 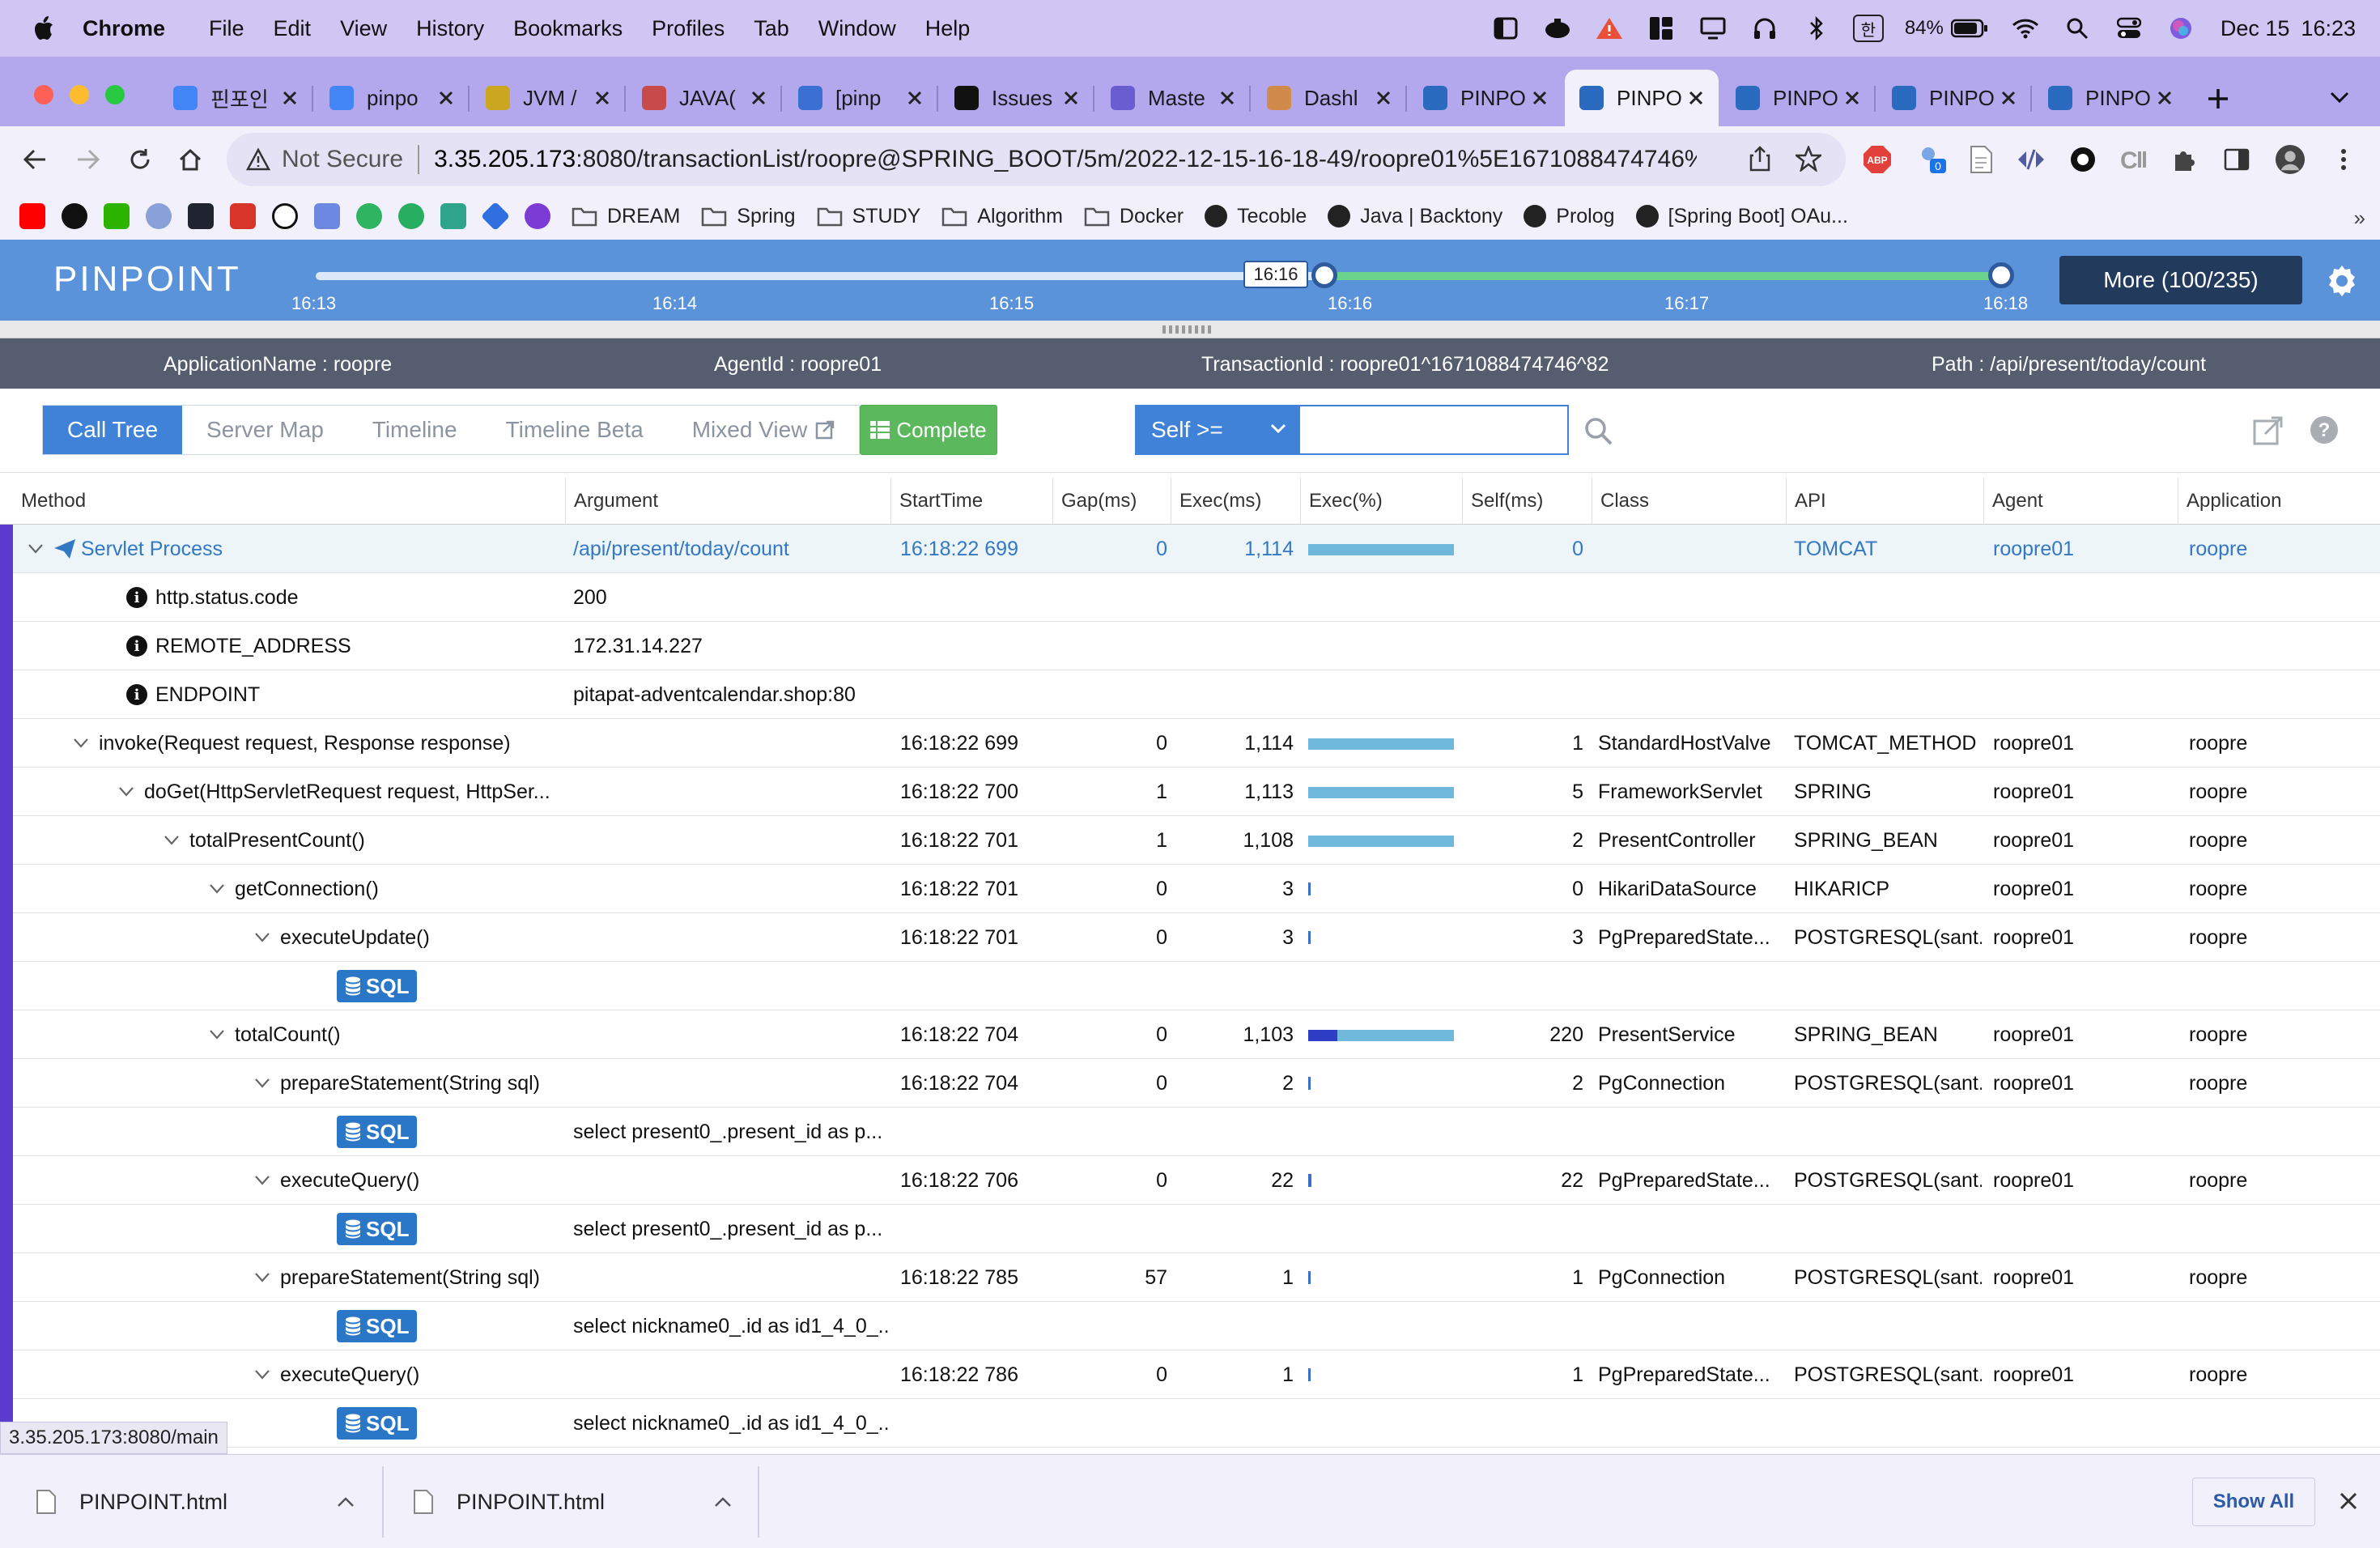 I want to click on table-row: i REMOTE_ADDRESS 172.31.14.227, so click(x=1190, y=646).